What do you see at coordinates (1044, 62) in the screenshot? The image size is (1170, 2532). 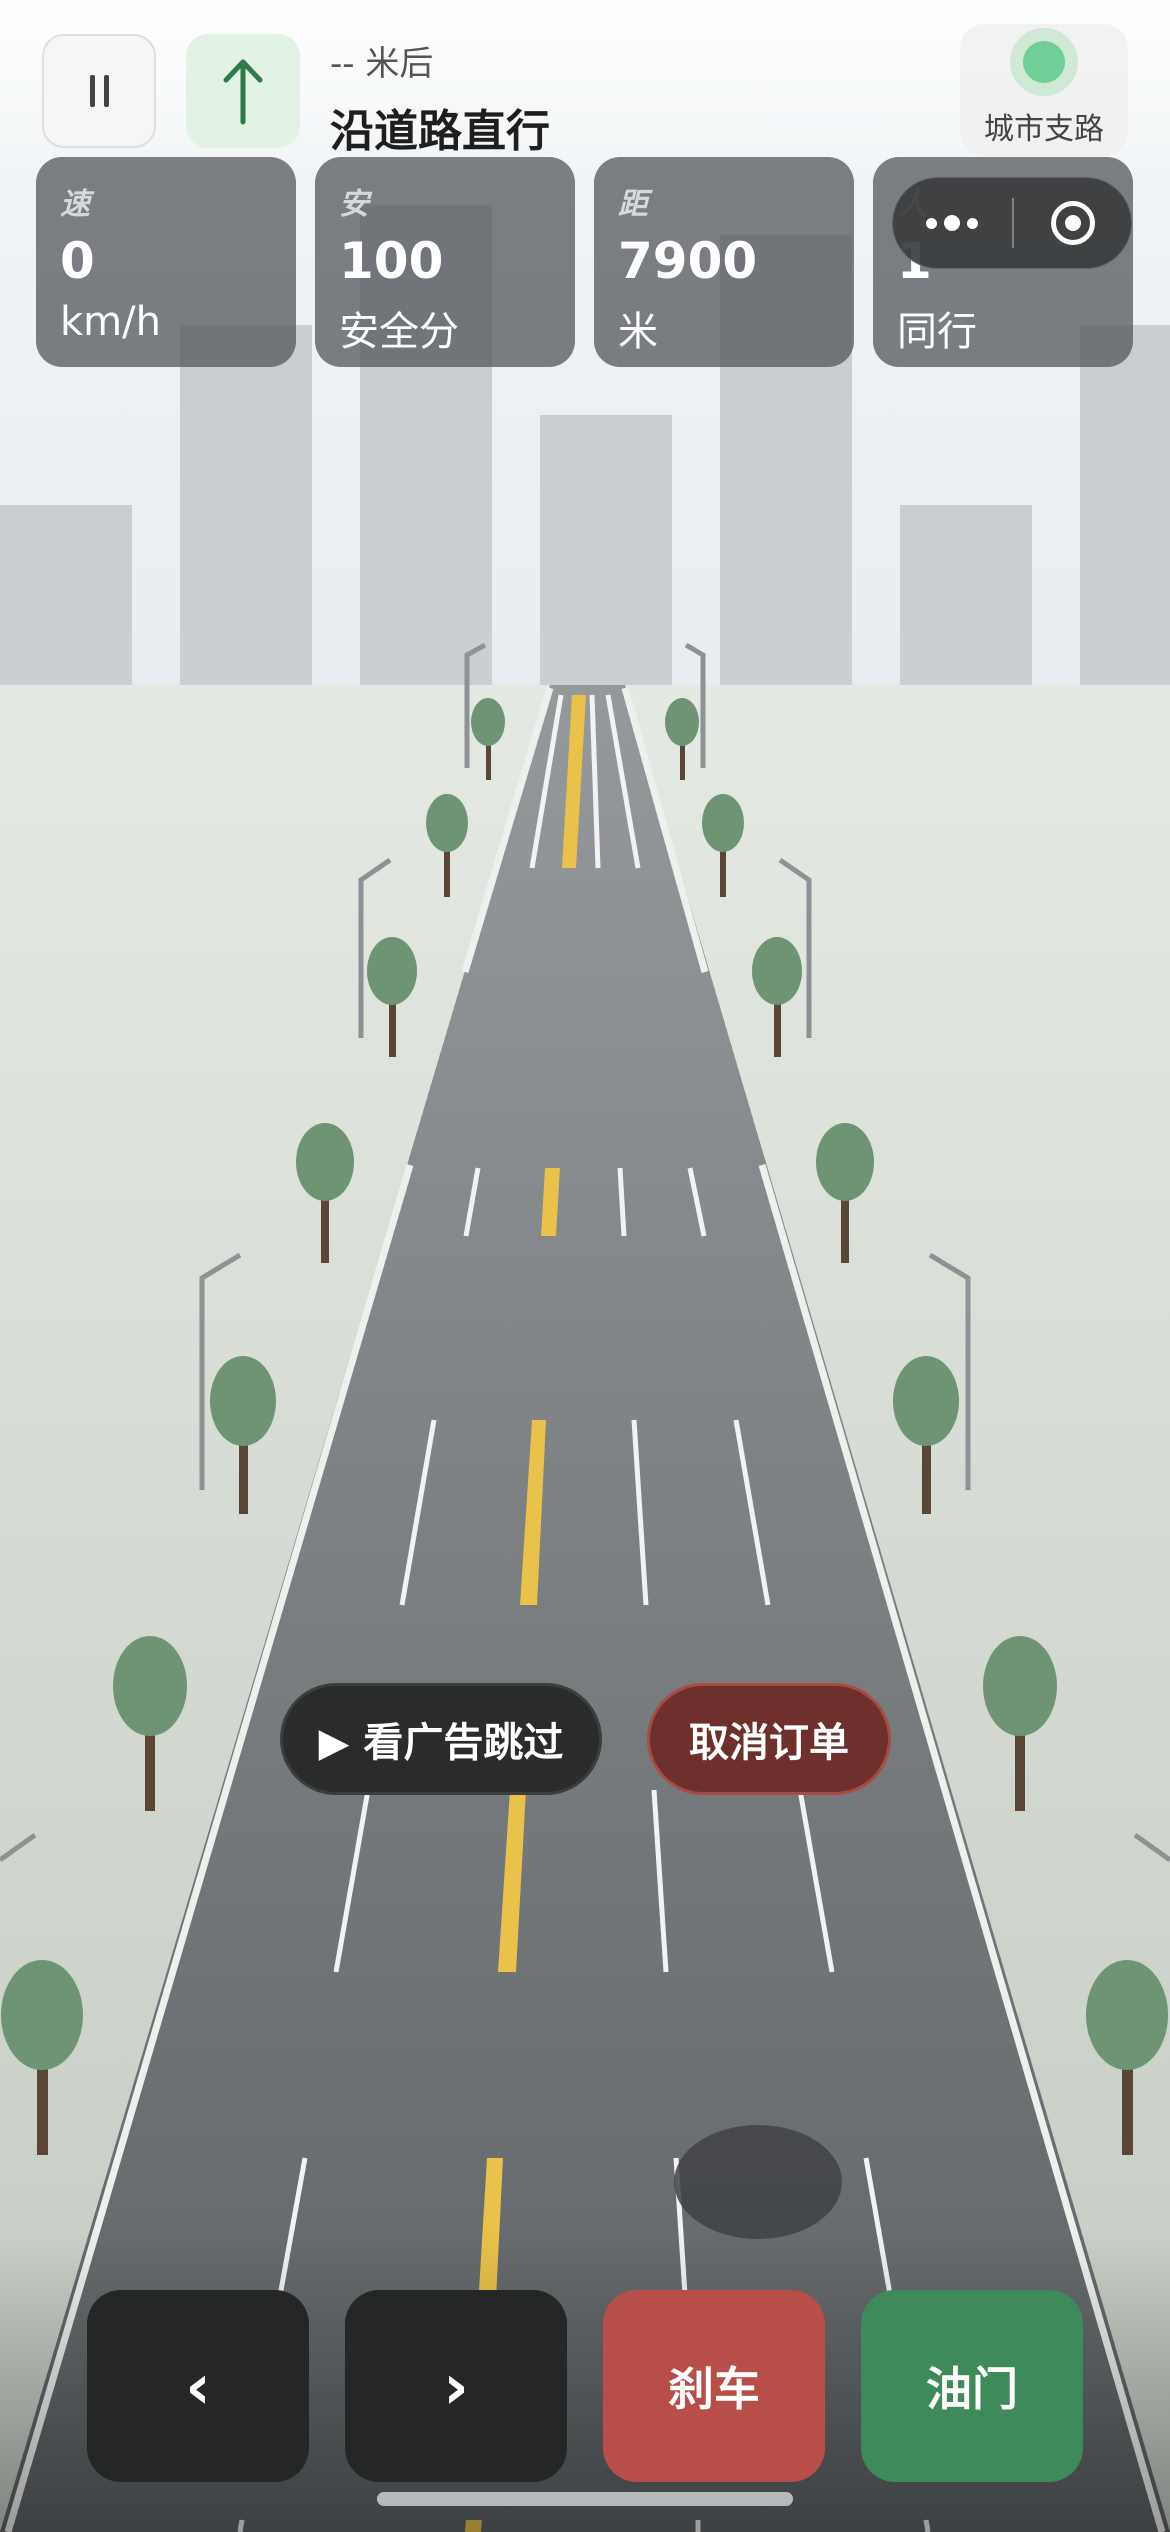 I see `road-status-dot` at bounding box center [1044, 62].